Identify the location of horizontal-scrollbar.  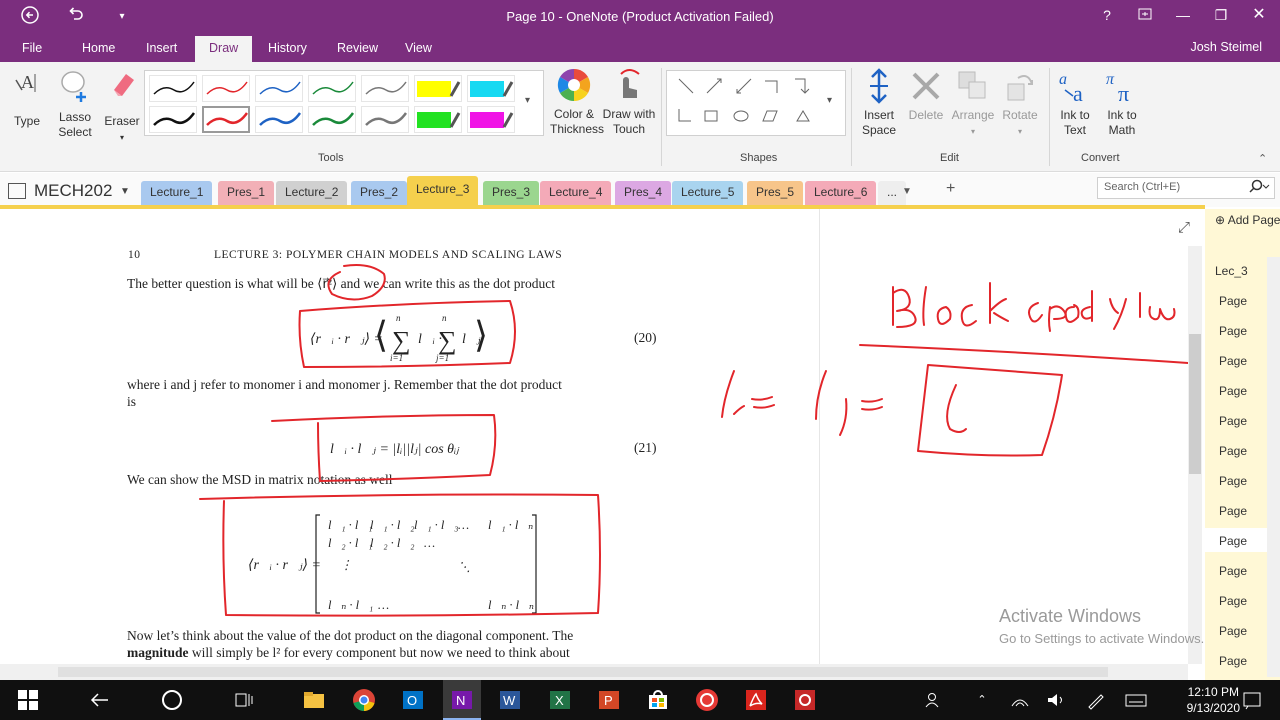
(594, 672).